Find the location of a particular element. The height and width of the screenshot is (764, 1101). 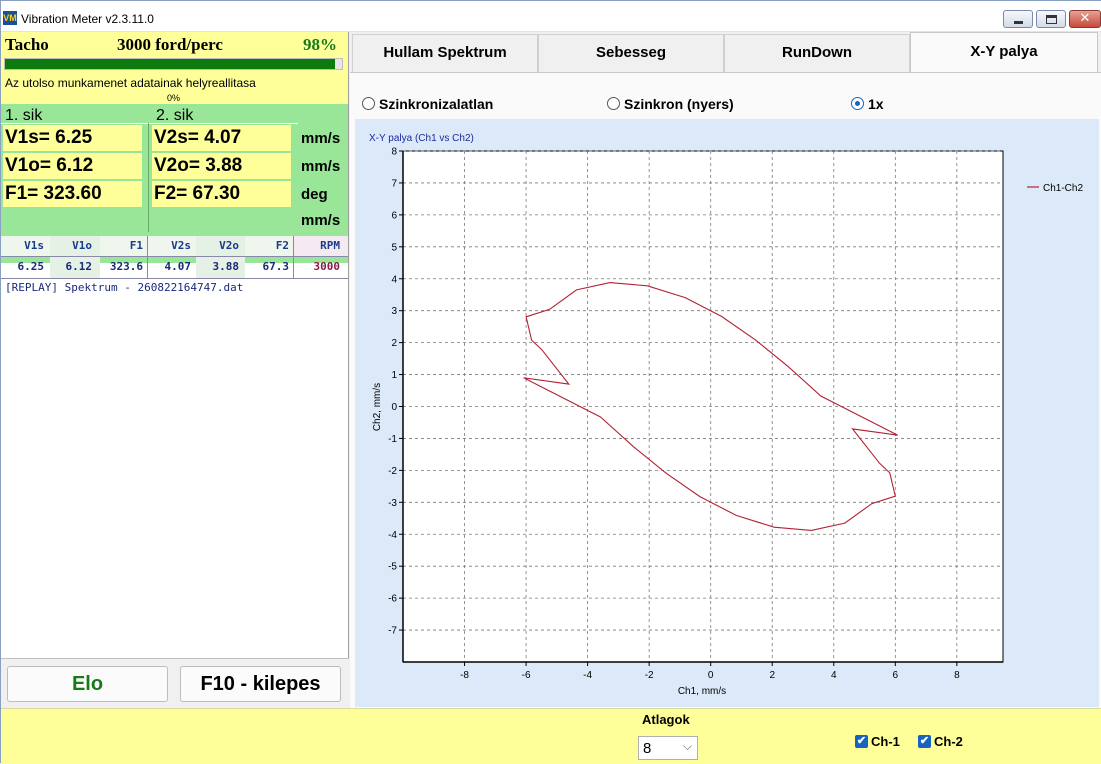

checkbox-label: Ch-1 is located at coordinates (885, 741).